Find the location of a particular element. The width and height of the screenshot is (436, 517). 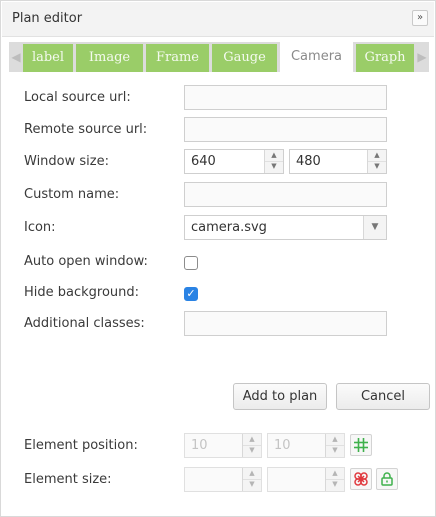

element-width-stepper: ▲ ▼ is located at coordinates (223, 479).